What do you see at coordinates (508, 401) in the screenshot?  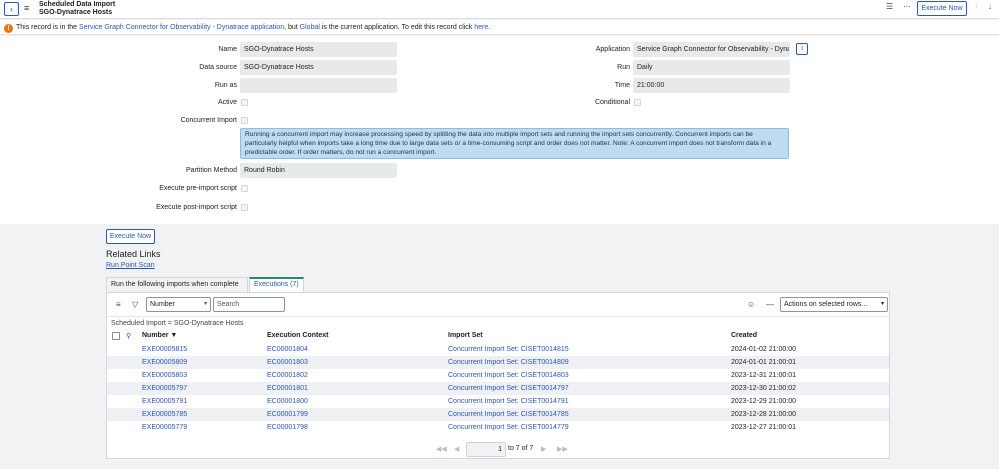 I see `import-set-link: Concurrent Import Set: CISET0014791` at bounding box center [508, 401].